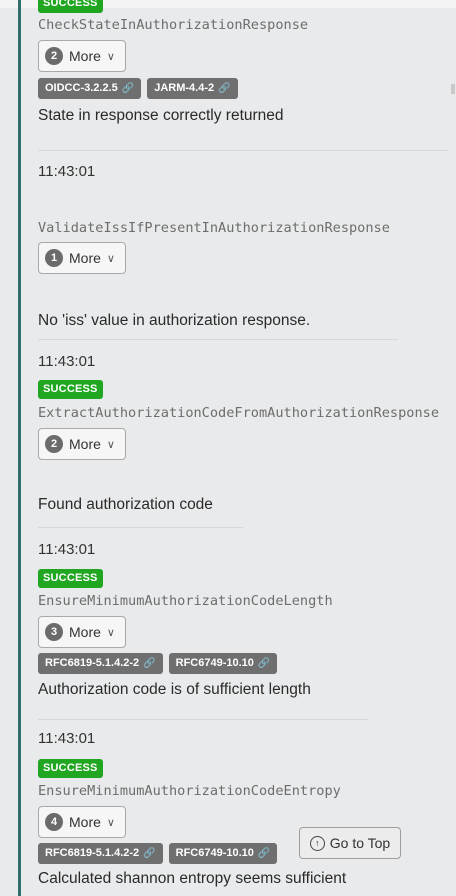  What do you see at coordinates (19, 448) in the screenshot?
I see `log-rail` at bounding box center [19, 448].